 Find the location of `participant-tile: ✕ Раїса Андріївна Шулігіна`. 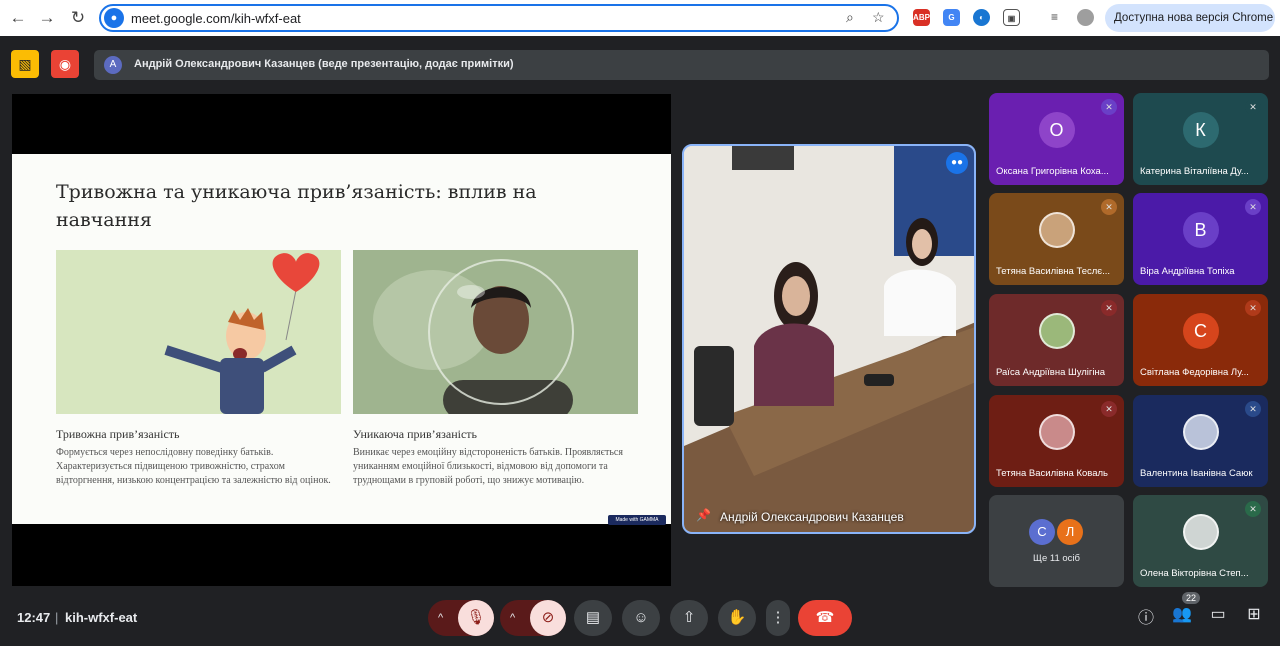

participant-tile: ✕ Раїса Андріївна Шулігіна is located at coordinates (1056, 340).